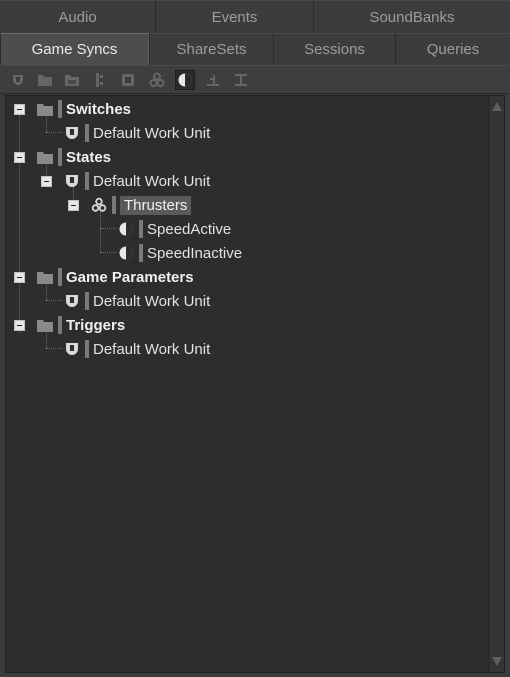  What do you see at coordinates (189, 229) in the screenshot?
I see `tree-item-label: SpeedActive` at bounding box center [189, 229].